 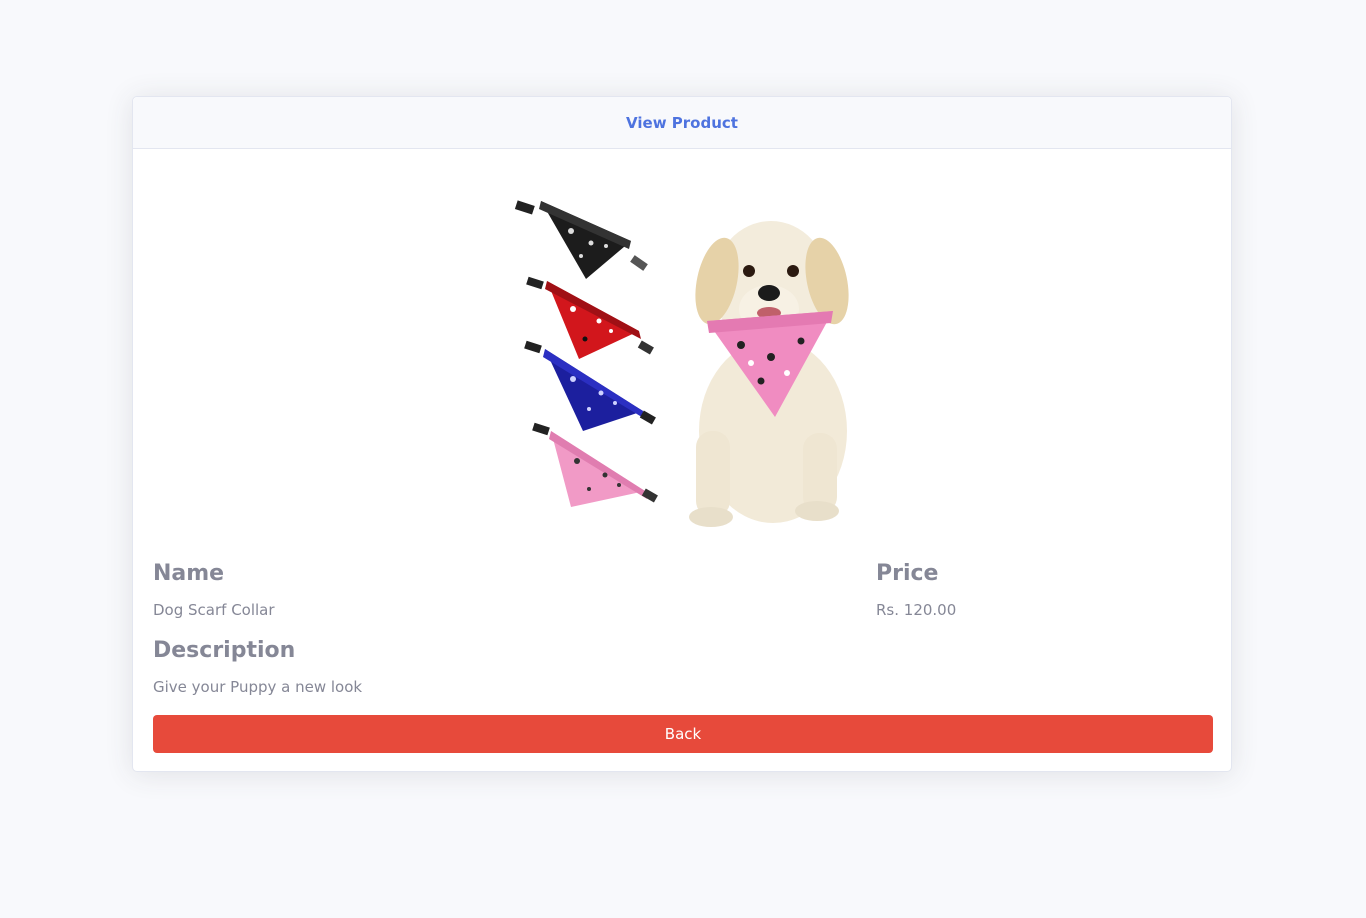 What do you see at coordinates (224, 650) in the screenshot?
I see `description-label: Description` at bounding box center [224, 650].